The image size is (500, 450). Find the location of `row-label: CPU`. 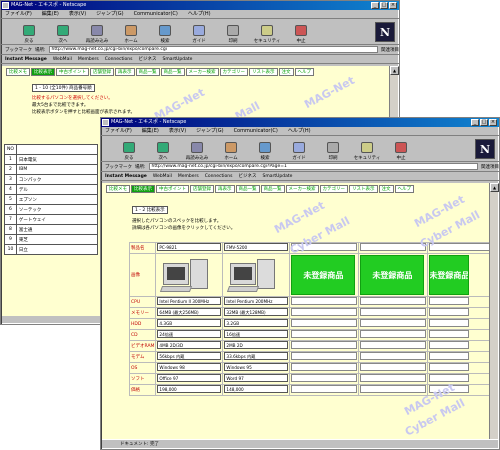

row-label: CPU is located at coordinates (142, 302).